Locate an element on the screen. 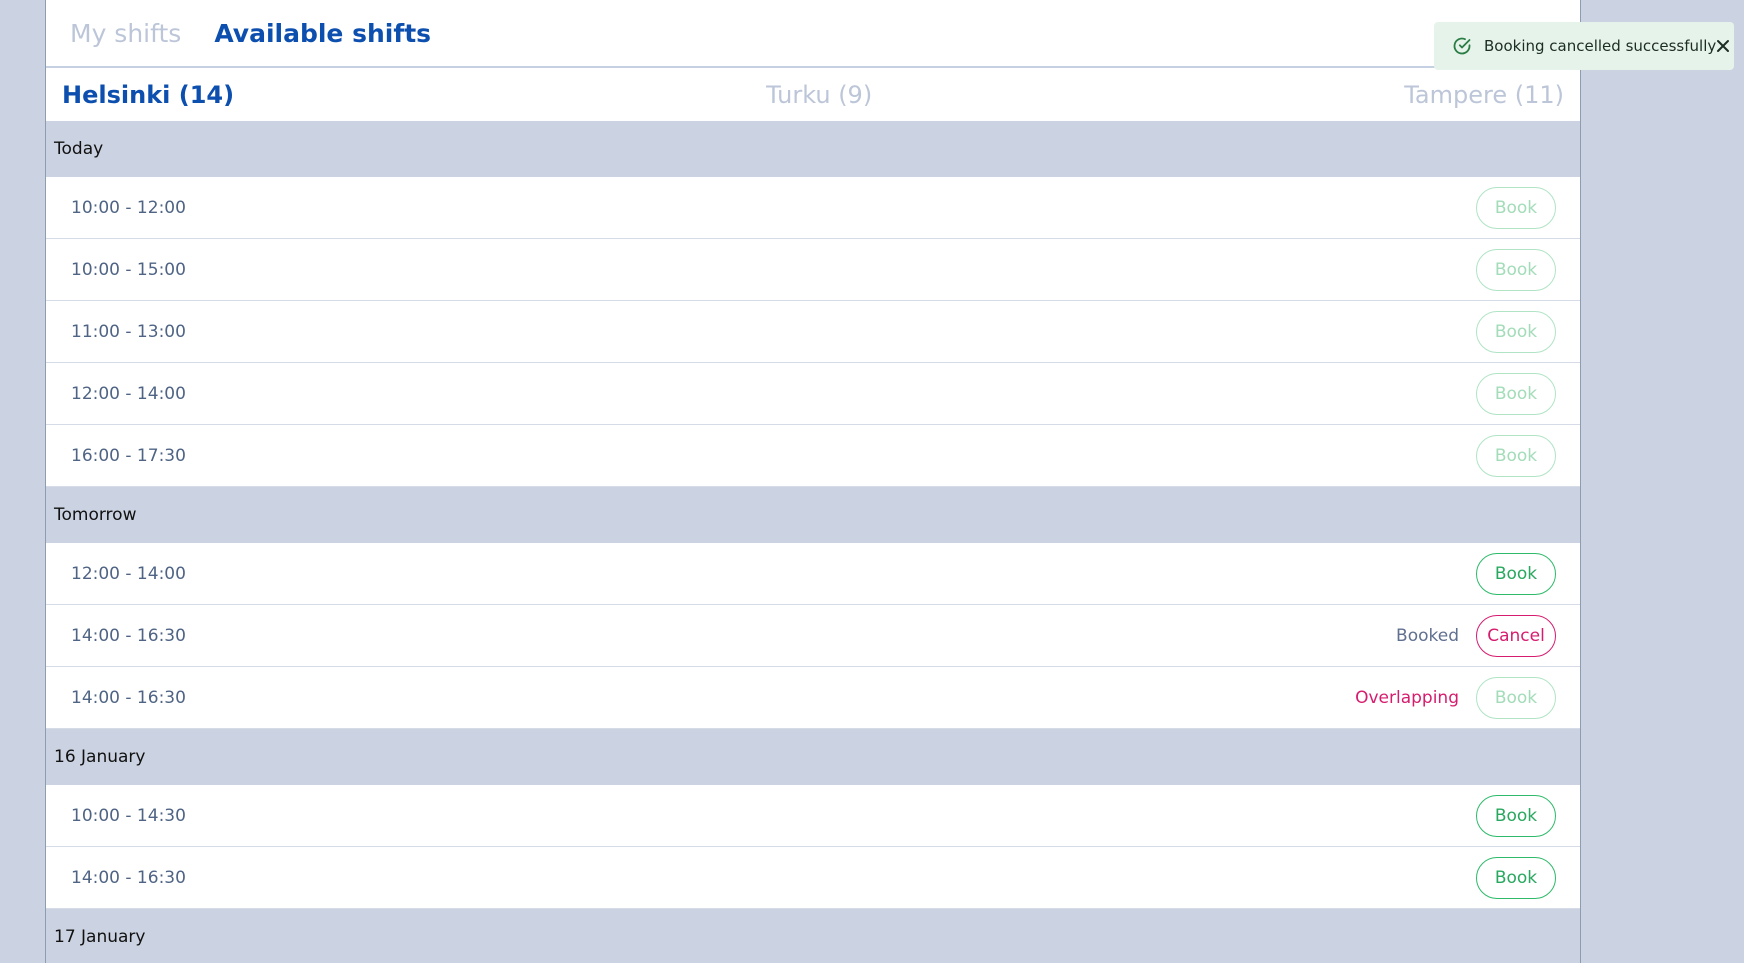  shift-row: 14:00 - 16:30 Overlapping Book is located at coordinates (813, 698).